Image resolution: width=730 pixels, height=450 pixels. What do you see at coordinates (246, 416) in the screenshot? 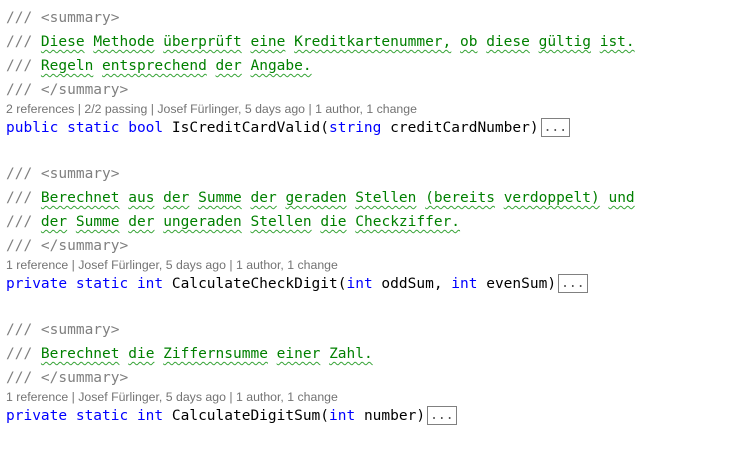
I see `method-name: CalculateDigitSum` at bounding box center [246, 416].